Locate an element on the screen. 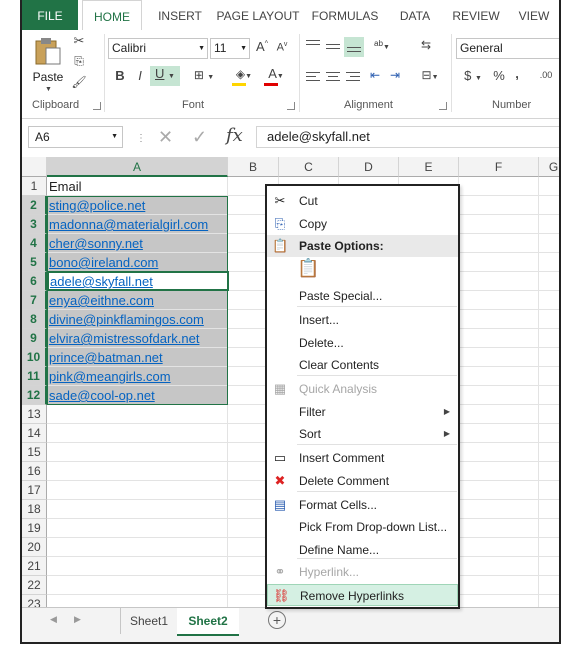 The image size is (580, 650). merge-center-icon: ⊟▼ is located at coordinates (430, 75).